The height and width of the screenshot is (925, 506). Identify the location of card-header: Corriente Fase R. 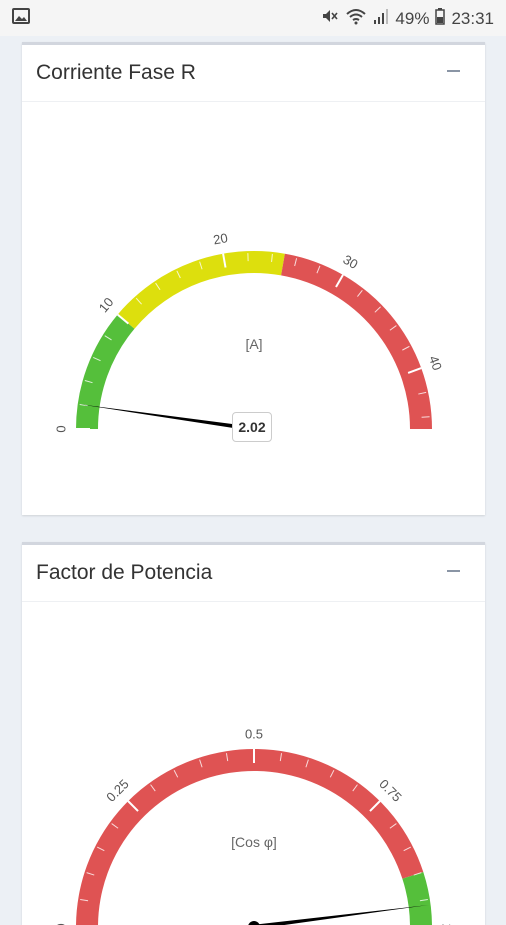
(253, 73).